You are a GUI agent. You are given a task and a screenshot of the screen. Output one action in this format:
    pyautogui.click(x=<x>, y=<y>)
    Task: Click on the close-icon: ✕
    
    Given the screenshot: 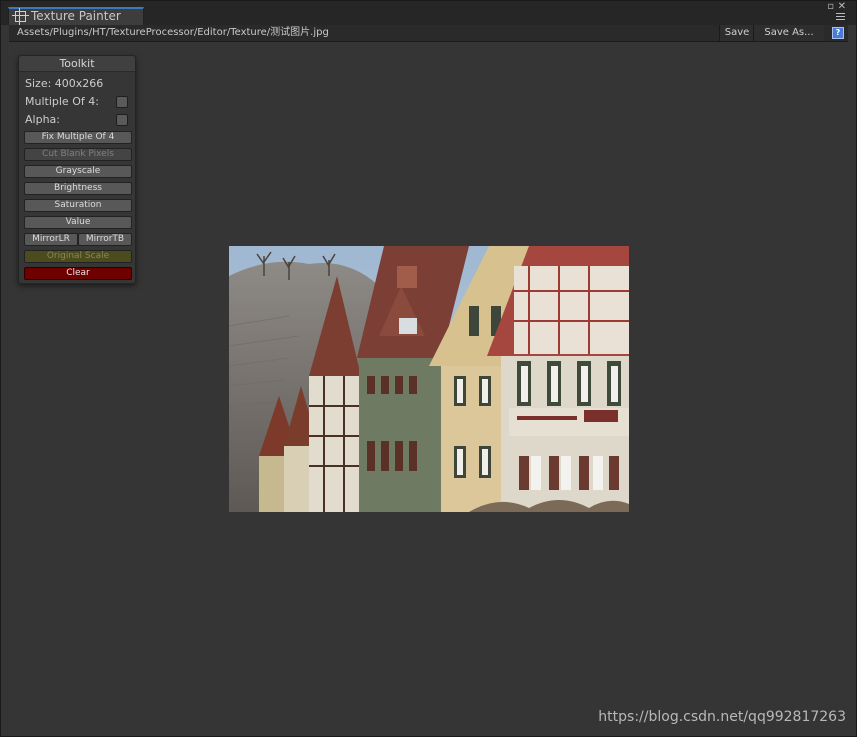 What is the action you would take?
    pyautogui.click(x=842, y=7)
    